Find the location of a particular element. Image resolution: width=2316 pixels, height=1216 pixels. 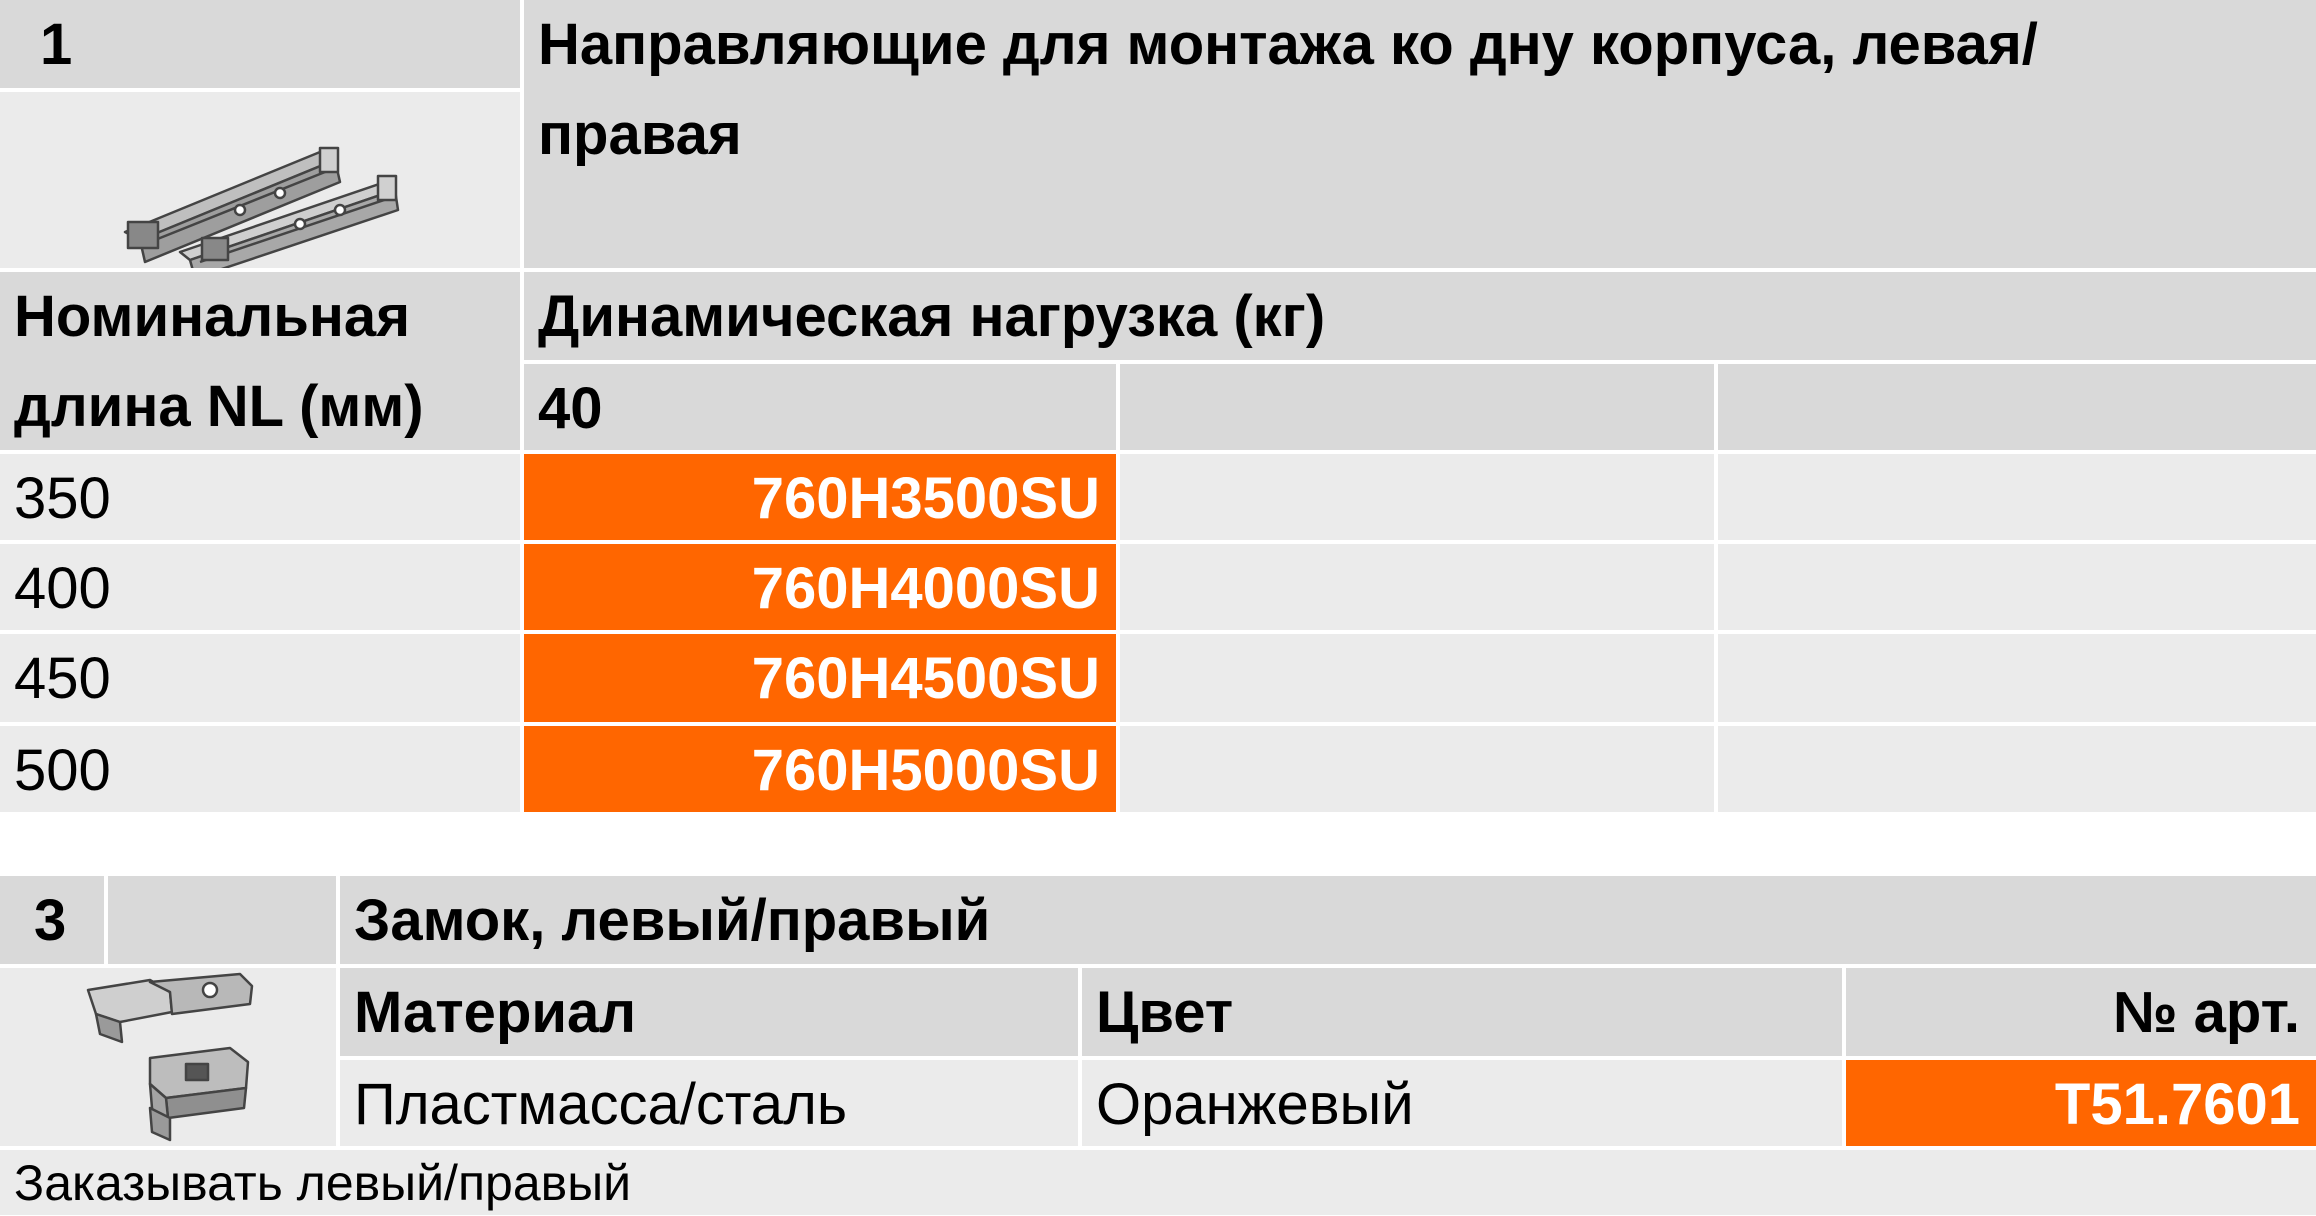

section-3-image-cell is located at coordinates (168, 1057).